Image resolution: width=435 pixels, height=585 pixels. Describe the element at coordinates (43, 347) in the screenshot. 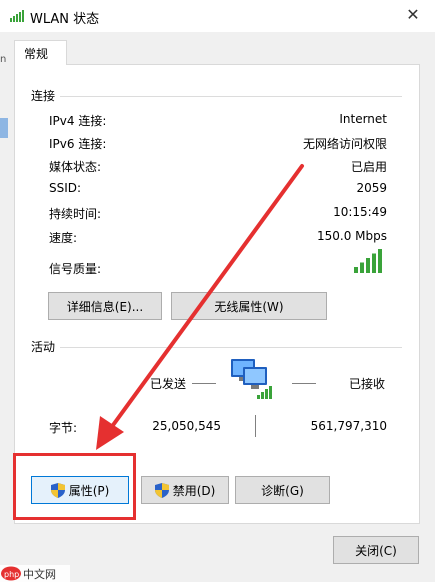

I see `activity-heading: 活动` at that location.